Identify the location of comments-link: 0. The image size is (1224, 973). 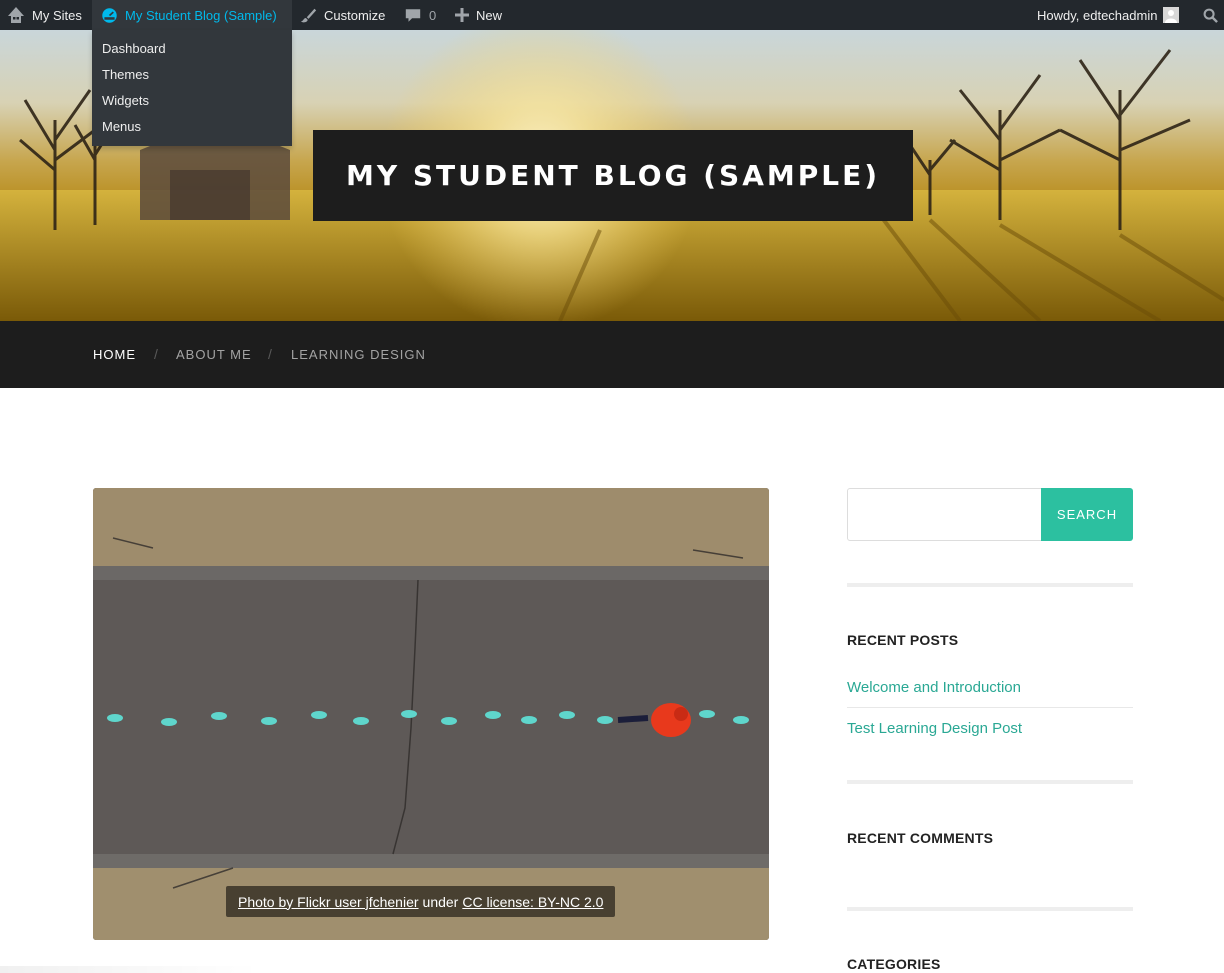
(420, 15).